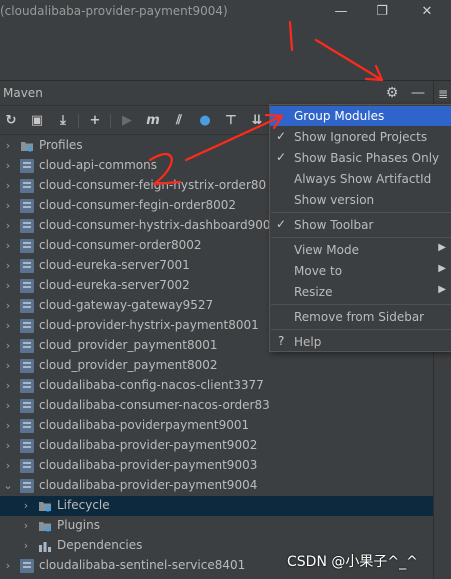 The width and height of the screenshot is (451, 579). Describe the element at coordinates (442, 268) in the screenshot. I see `submenu-arrow-icon: ▶` at that location.